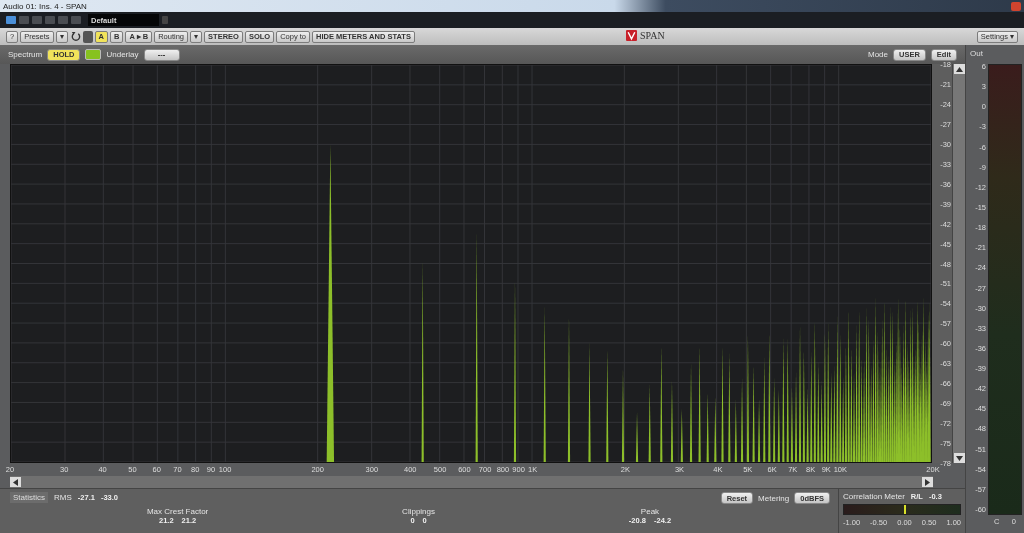  What do you see at coordinates (418, 511) in the screenshot?
I see `stat-label: Clippings` at bounding box center [418, 511].